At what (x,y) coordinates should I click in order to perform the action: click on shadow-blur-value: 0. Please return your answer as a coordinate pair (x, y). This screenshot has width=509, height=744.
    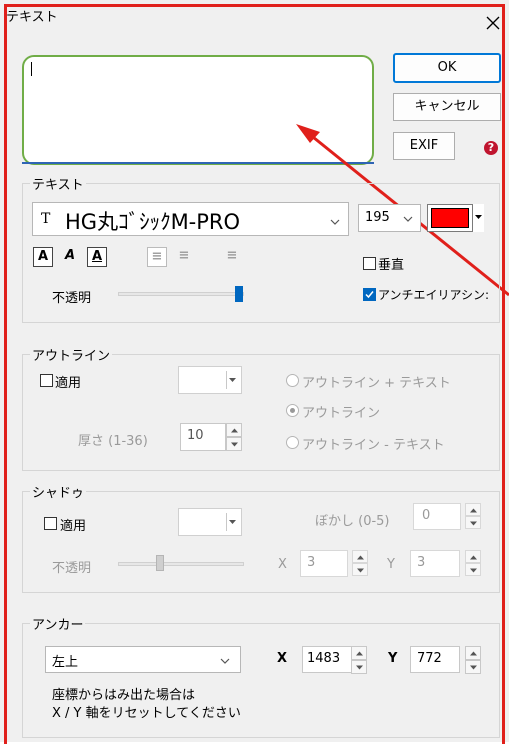
    Looking at the image, I should click on (426, 515).